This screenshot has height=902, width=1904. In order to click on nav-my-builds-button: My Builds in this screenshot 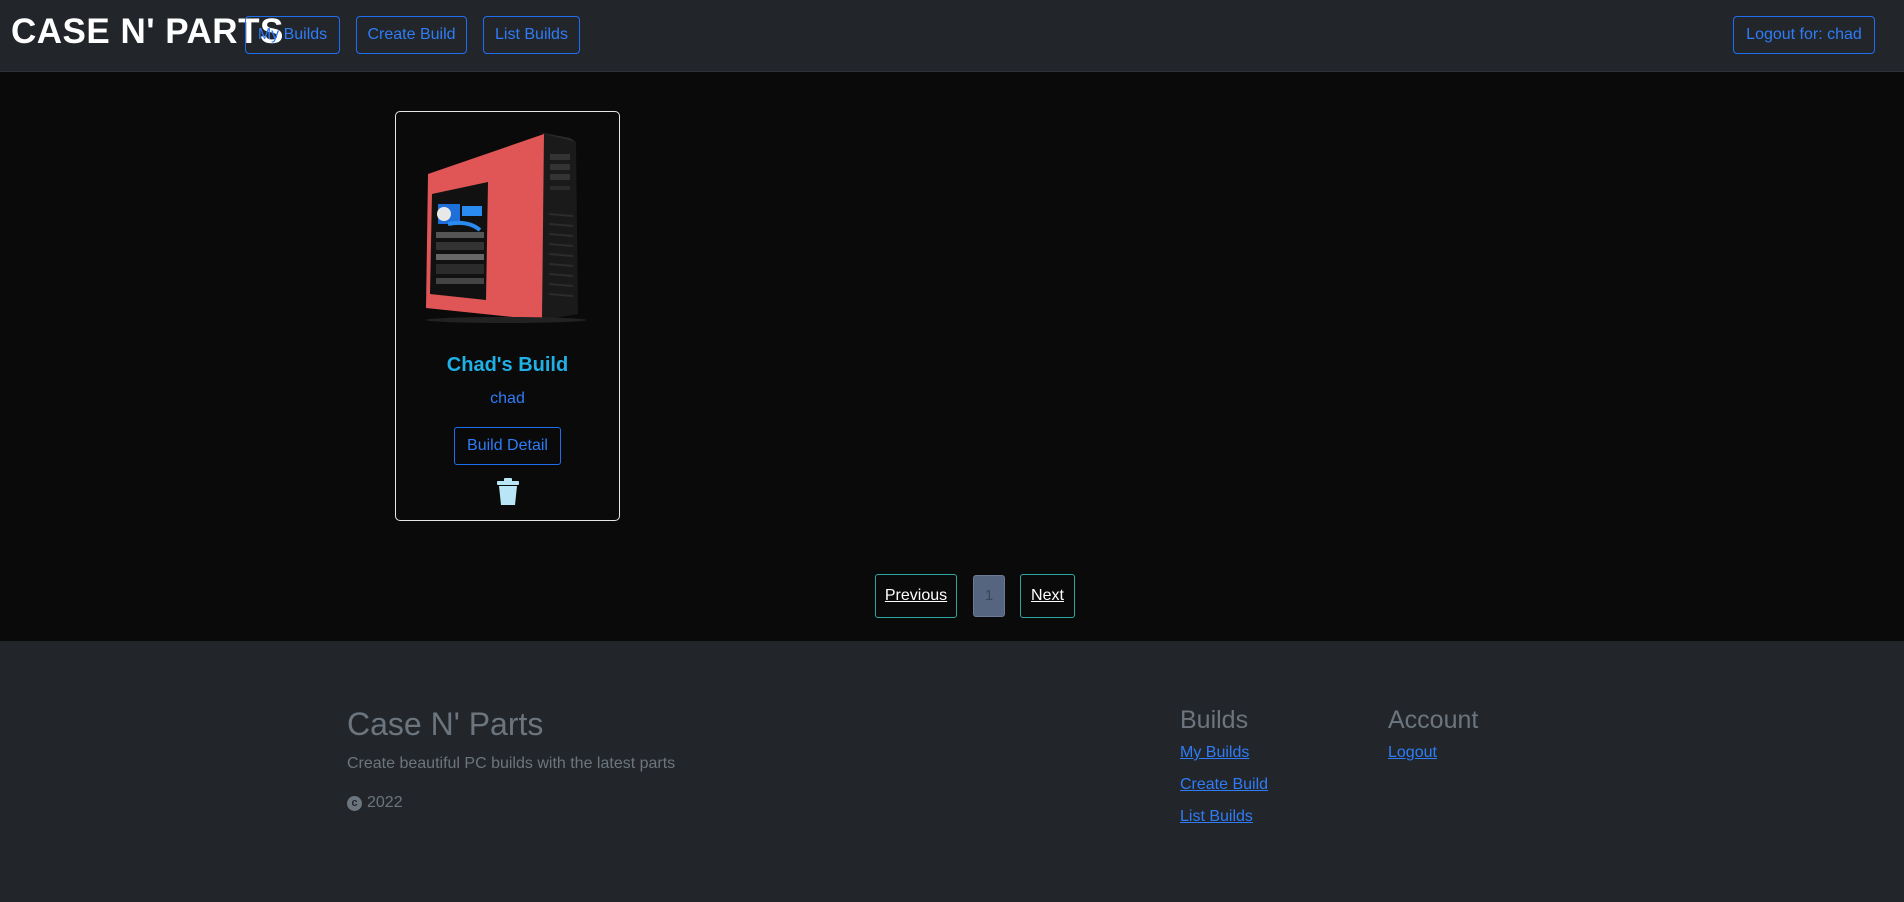, I will do `click(292, 35)`.